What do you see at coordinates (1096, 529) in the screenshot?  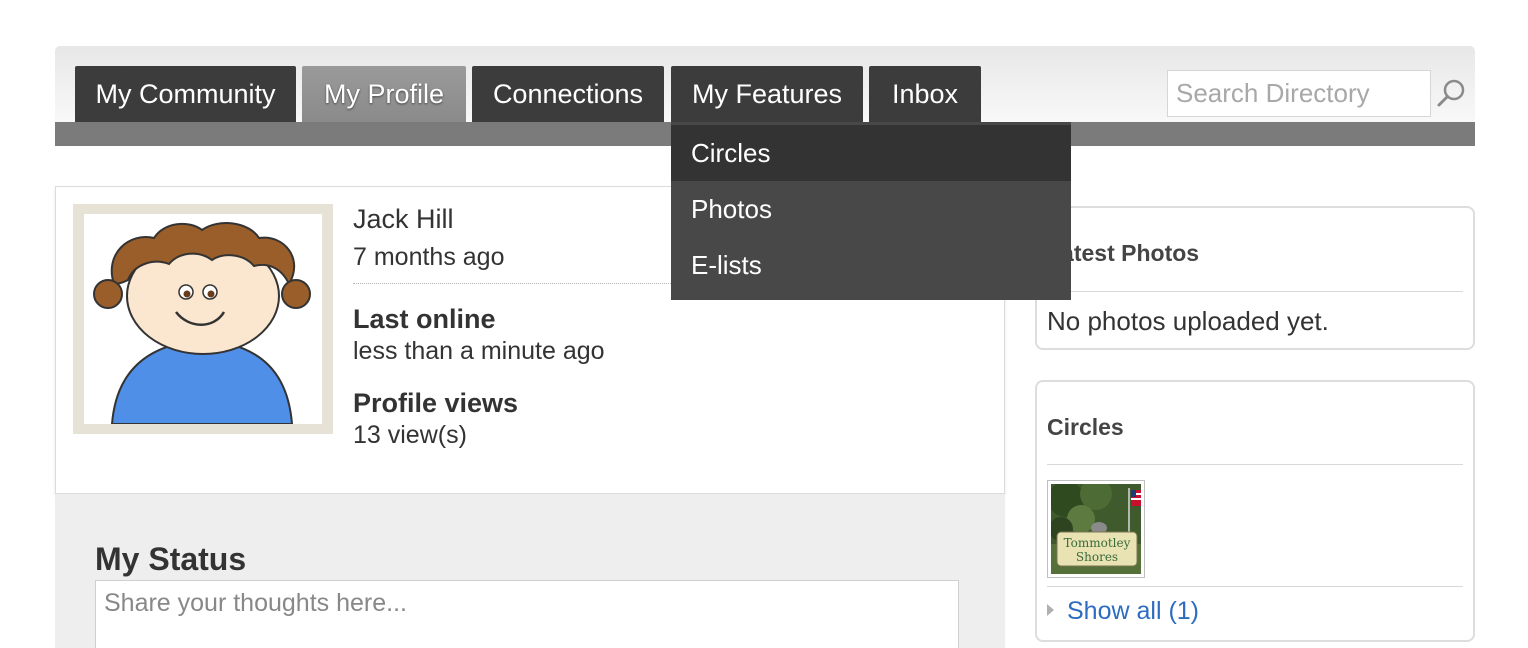 I see `circle-thumbnail: Tommotley Shores` at bounding box center [1096, 529].